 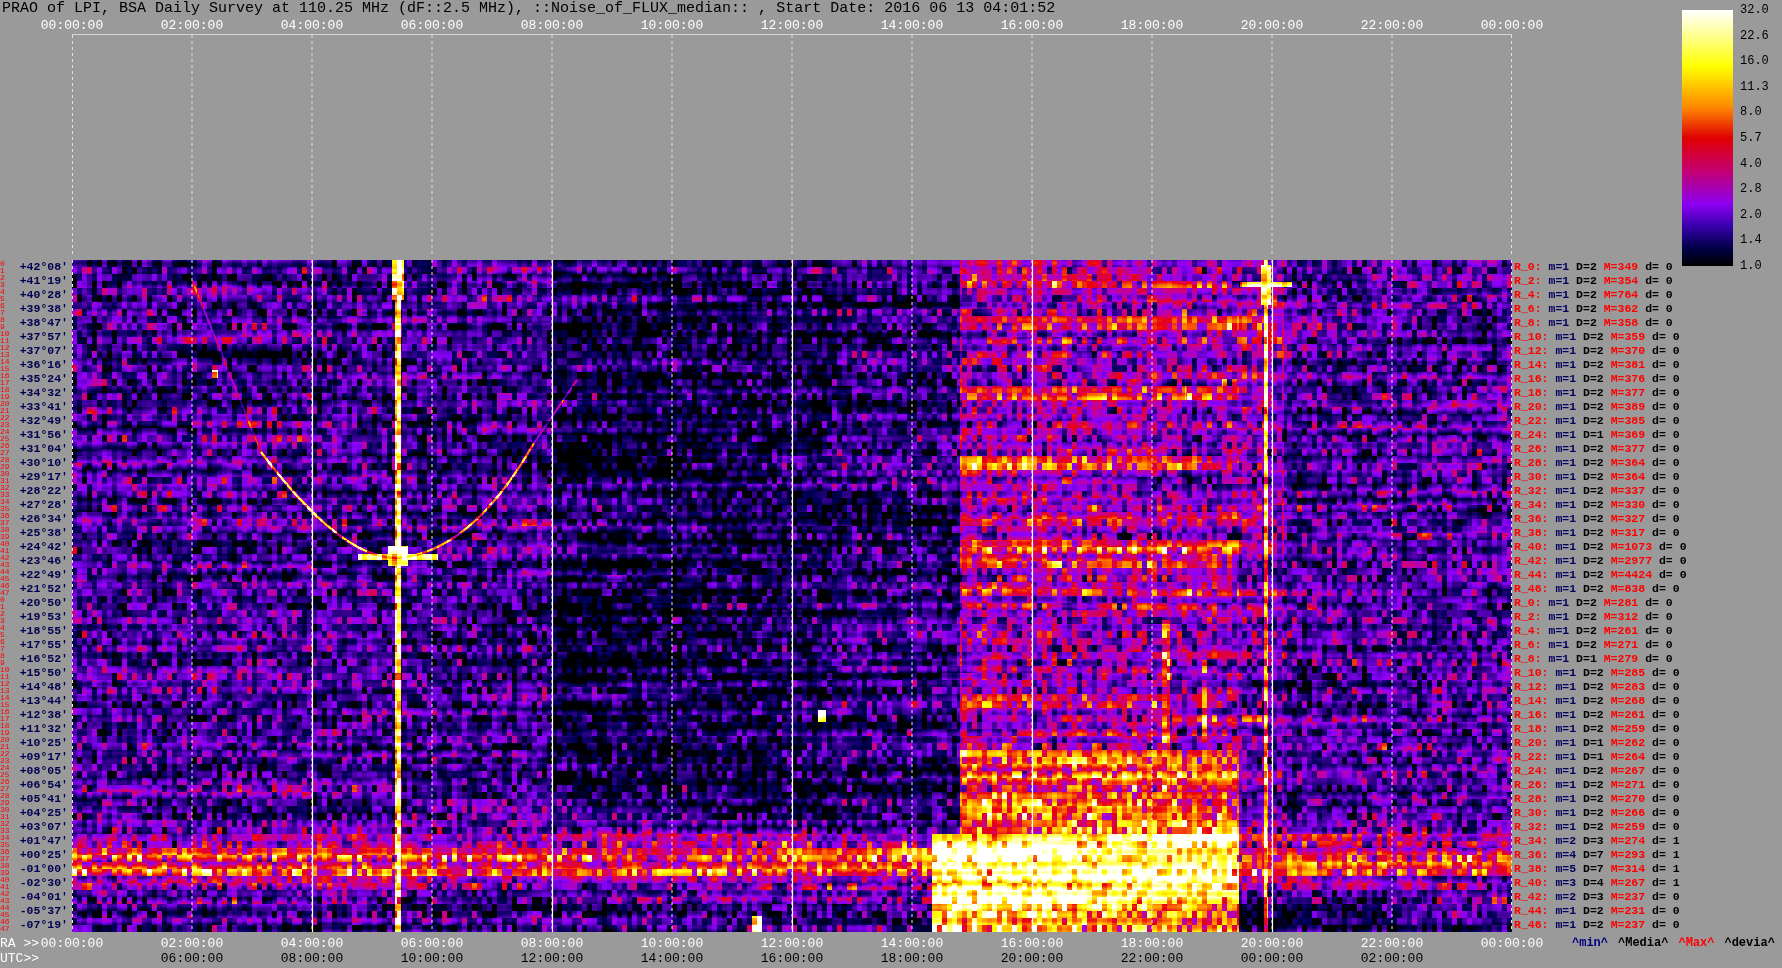 What do you see at coordinates (1531, 785) in the screenshot?
I see `beam-label: R_26:` at bounding box center [1531, 785].